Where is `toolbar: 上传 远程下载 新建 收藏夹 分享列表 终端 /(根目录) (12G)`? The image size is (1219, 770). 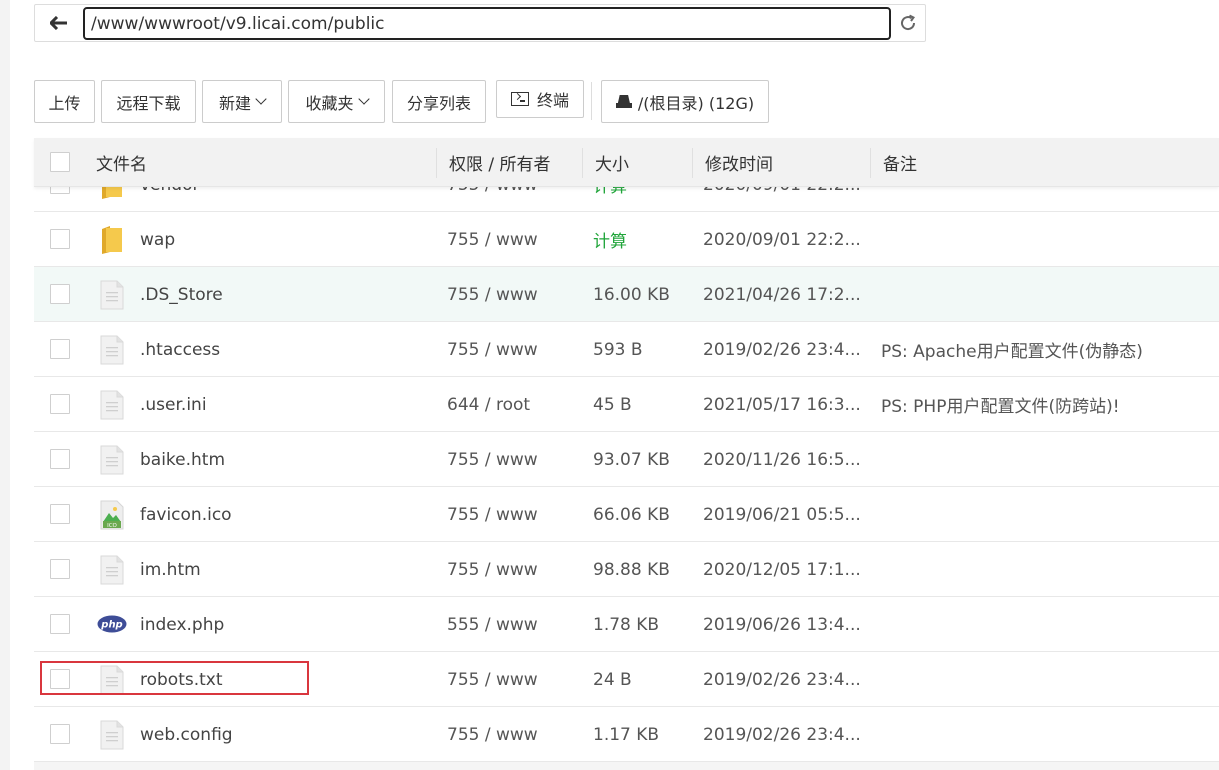 toolbar: 上传 远程下载 新建 收藏夹 分享列表 终端 /(根目录) (12G) is located at coordinates (609, 101).